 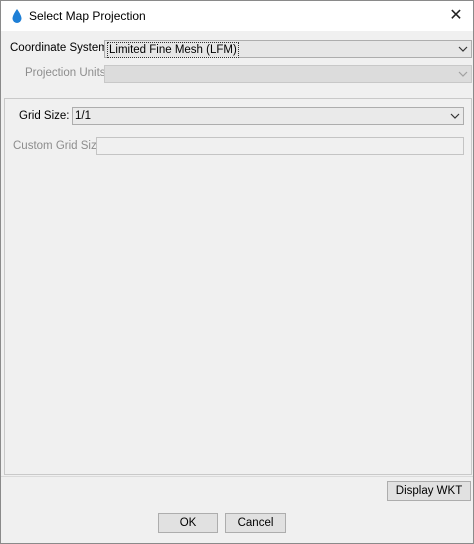 What do you see at coordinates (44, 116) in the screenshot?
I see `grid-size-label: Grid Size:` at bounding box center [44, 116].